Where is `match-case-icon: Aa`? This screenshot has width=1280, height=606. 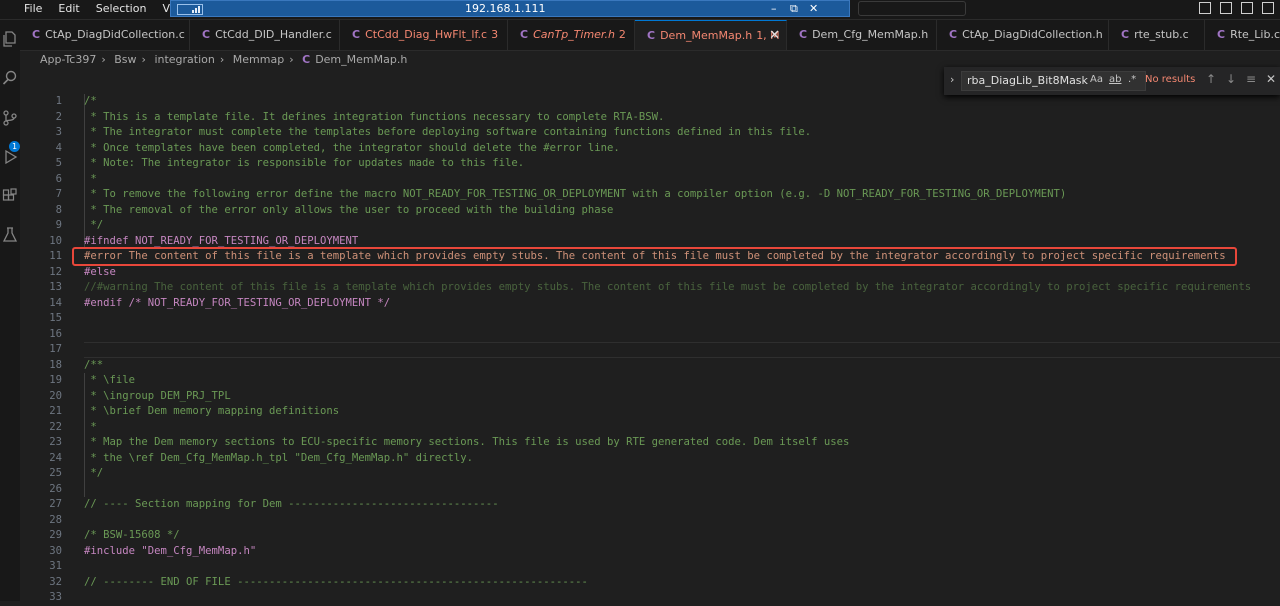
match-case-icon: Aa is located at coordinates (1096, 79).